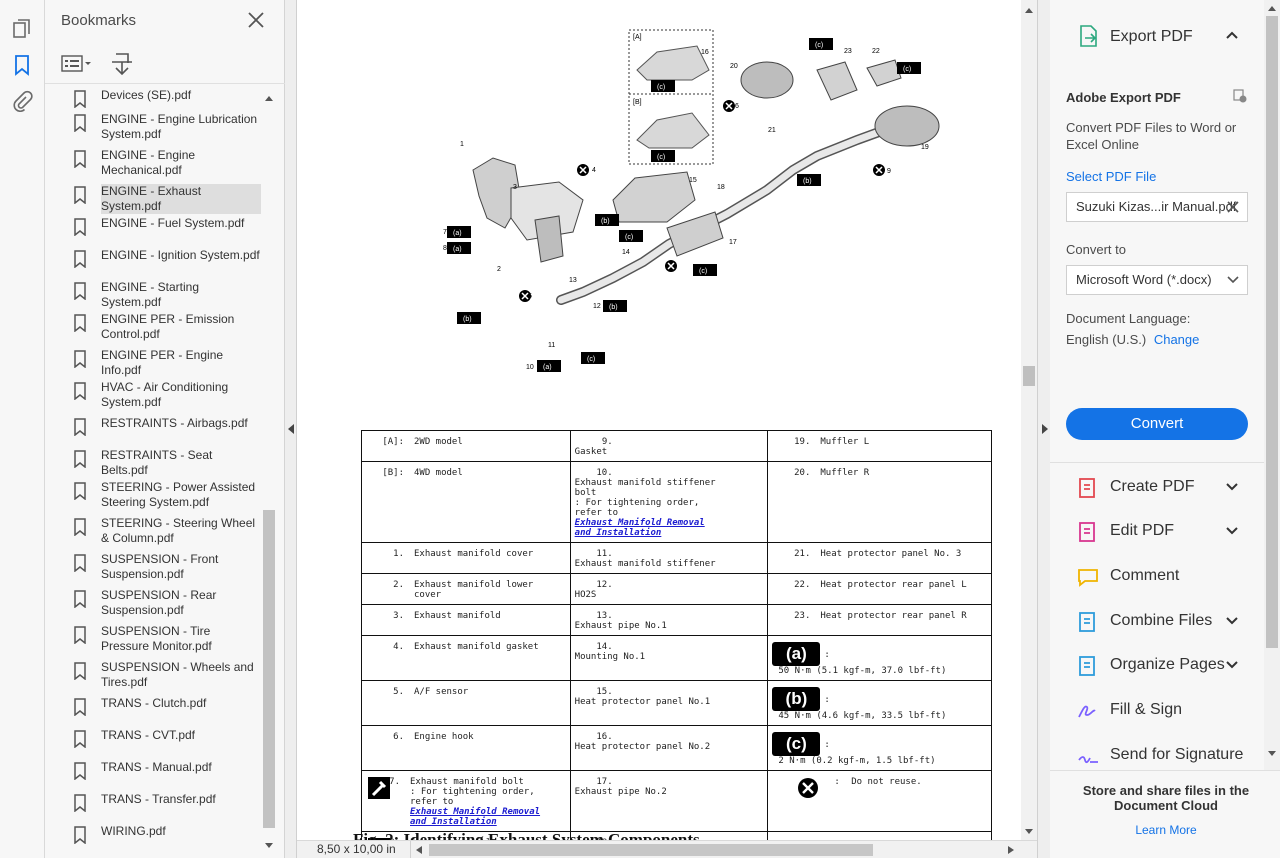 The image size is (1280, 858). Describe the element at coordinates (1157, 577) in the screenshot. I see `tool-comment: Comment` at that location.